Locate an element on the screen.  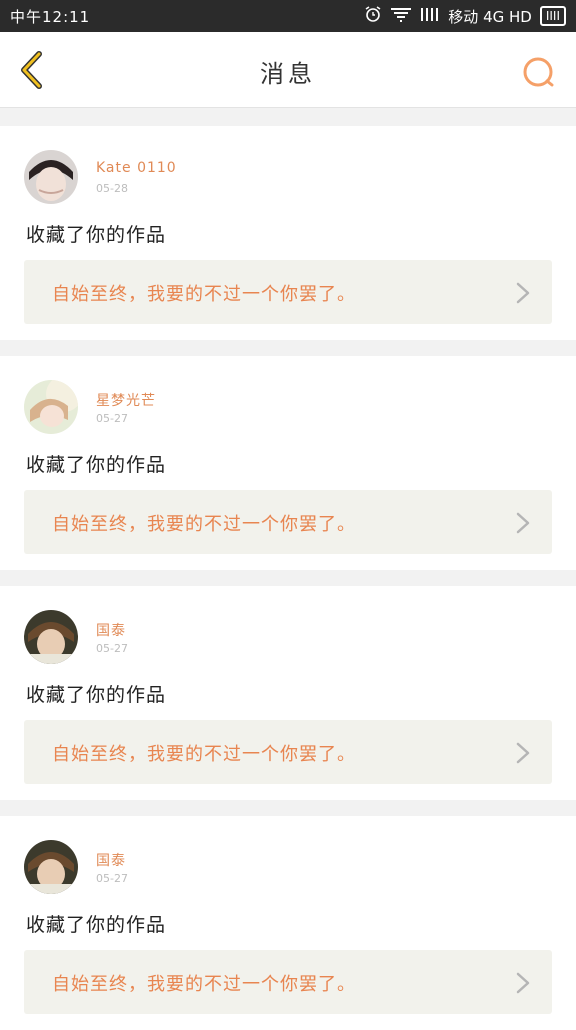
status-time: 中午12:11 is located at coordinates (50, 16).